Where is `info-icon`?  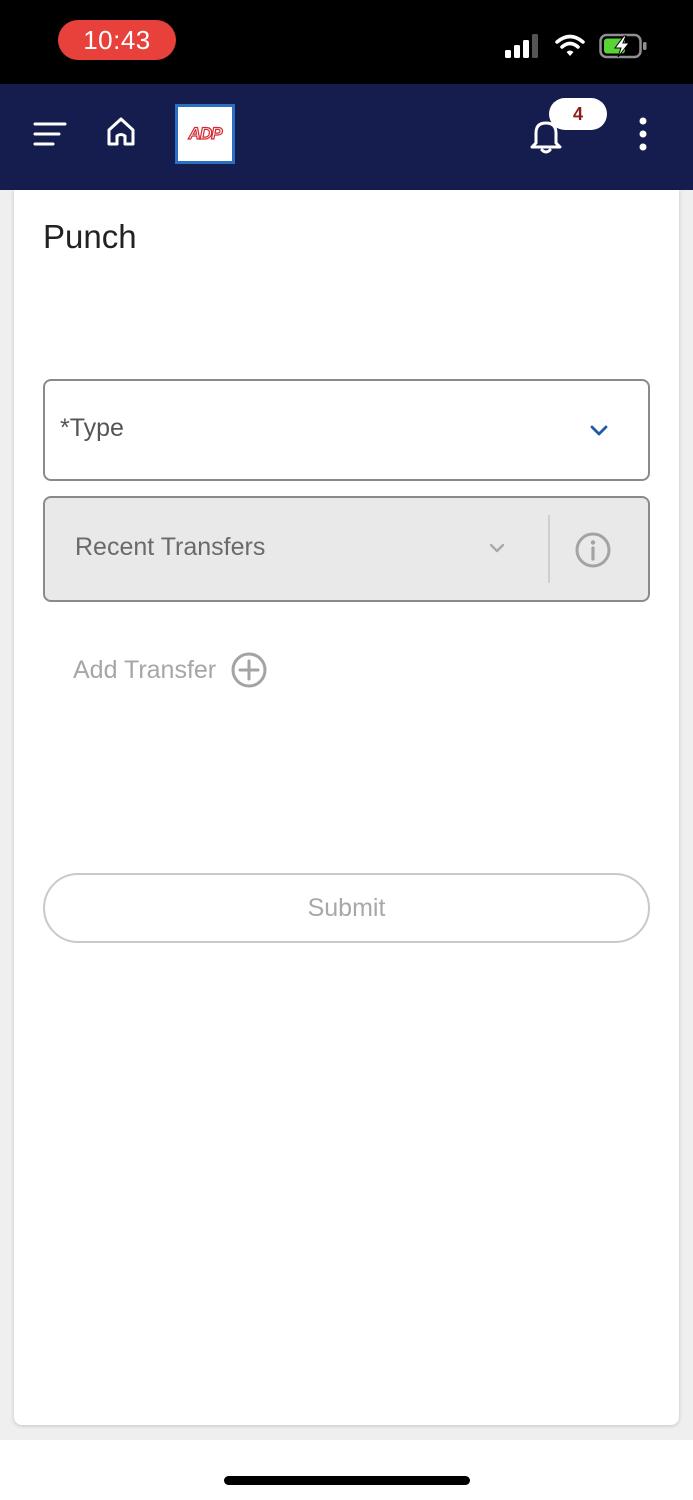 info-icon is located at coordinates (593, 550).